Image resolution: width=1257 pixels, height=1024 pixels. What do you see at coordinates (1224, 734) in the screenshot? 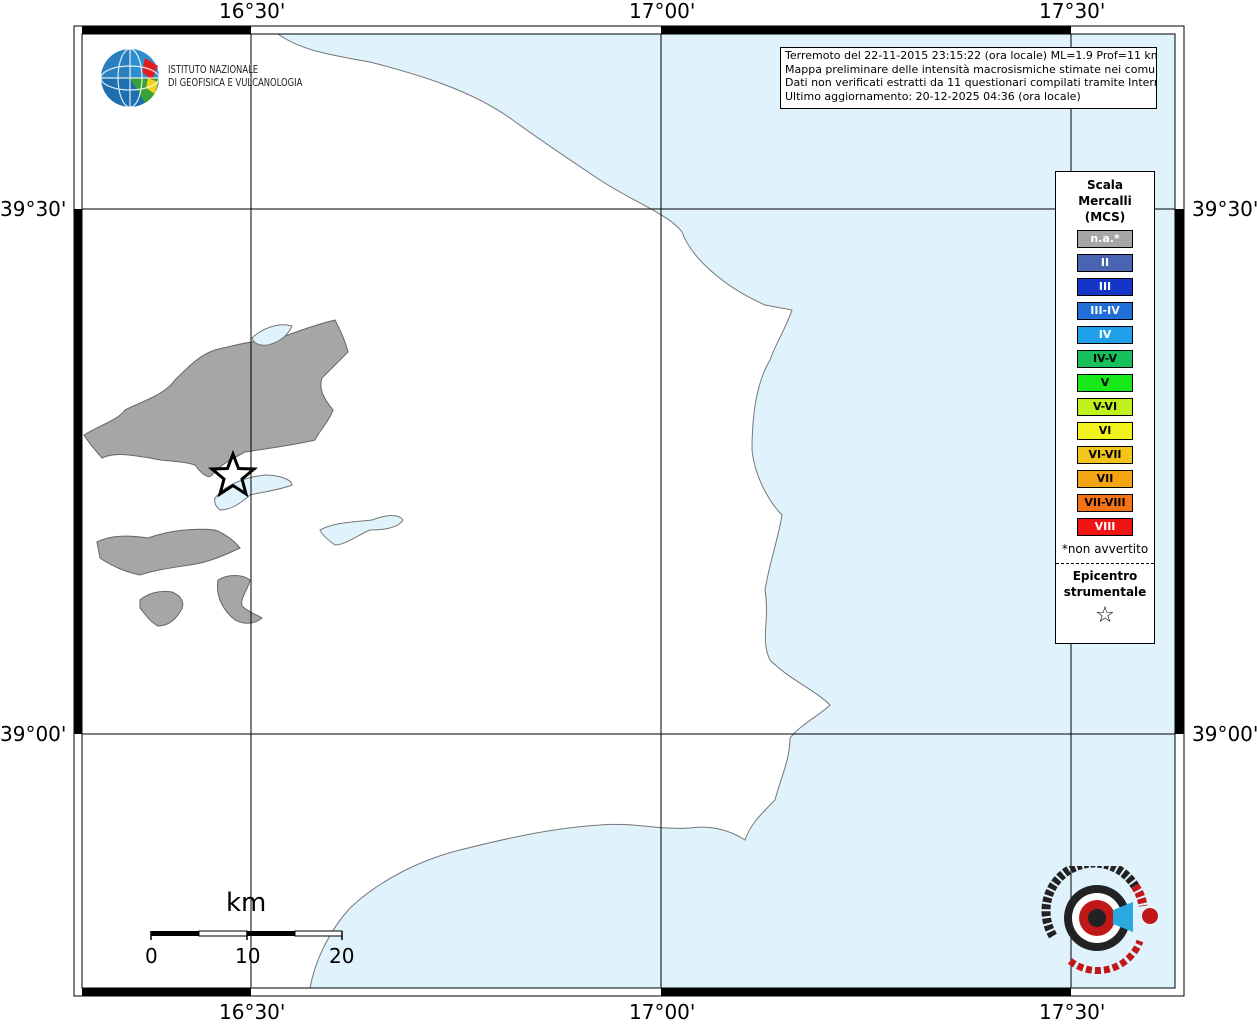
I see `lat-label-right-2: 39°00'` at bounding box center [1224, 734].